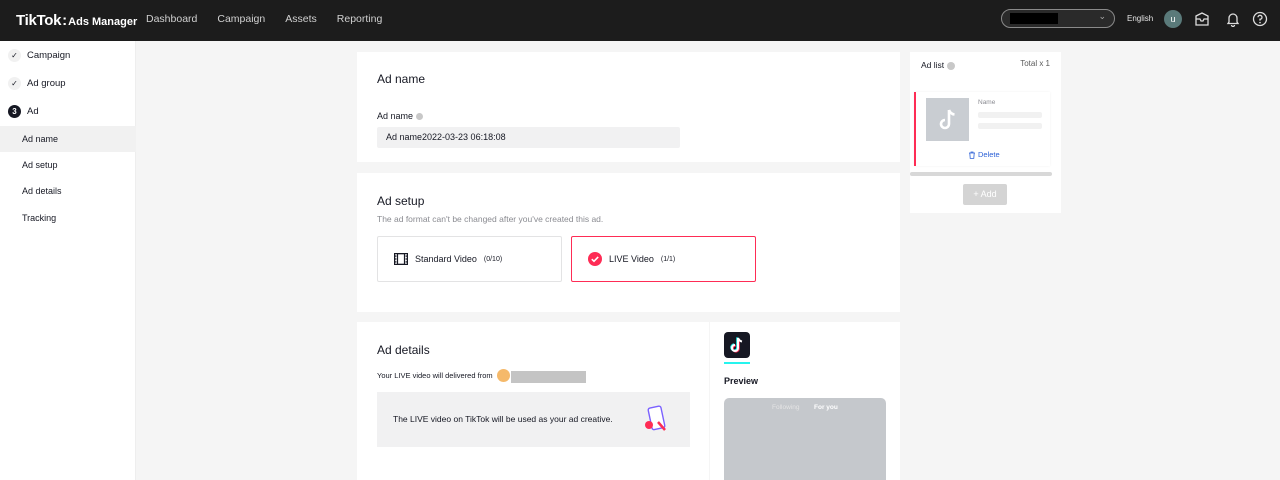  What do you see at coordinates (805, 439) in the screenshot?
I see `phone-preview: Following For you` at bounding box center [805, 439].